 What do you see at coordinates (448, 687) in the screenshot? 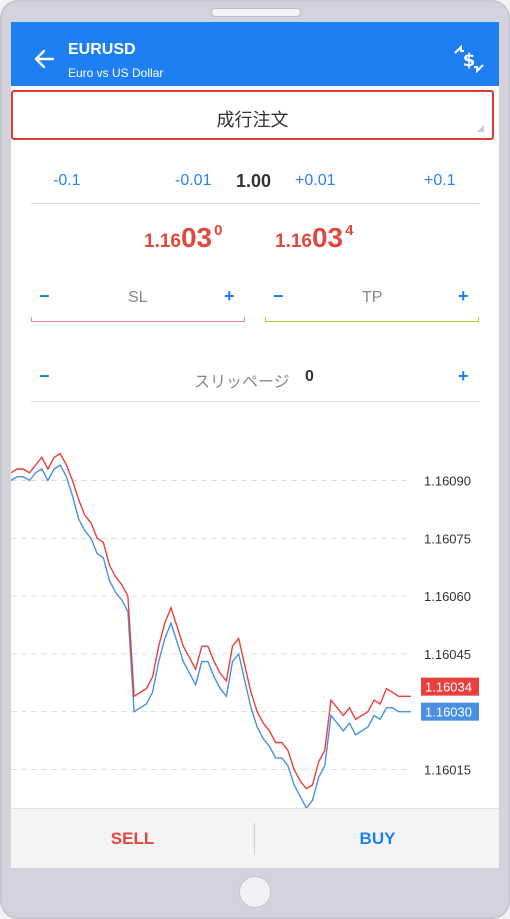
I see `current-ask-label: 1.16034` at bounding box center [448, 687].